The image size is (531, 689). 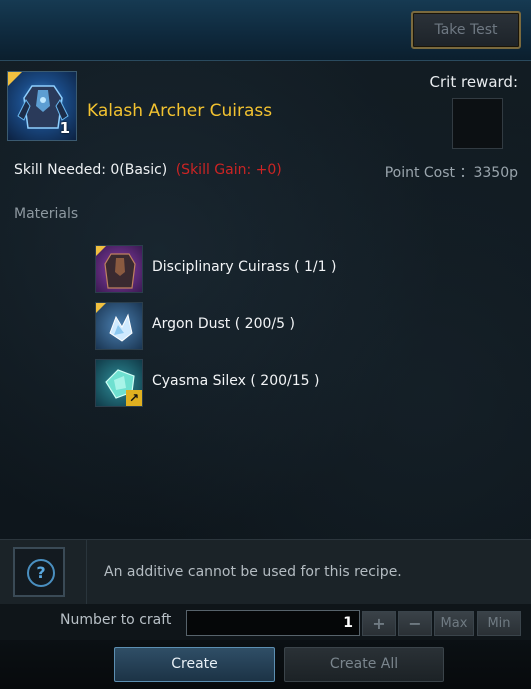 I want to click on help-button: ?, so click(x=39, y=572).